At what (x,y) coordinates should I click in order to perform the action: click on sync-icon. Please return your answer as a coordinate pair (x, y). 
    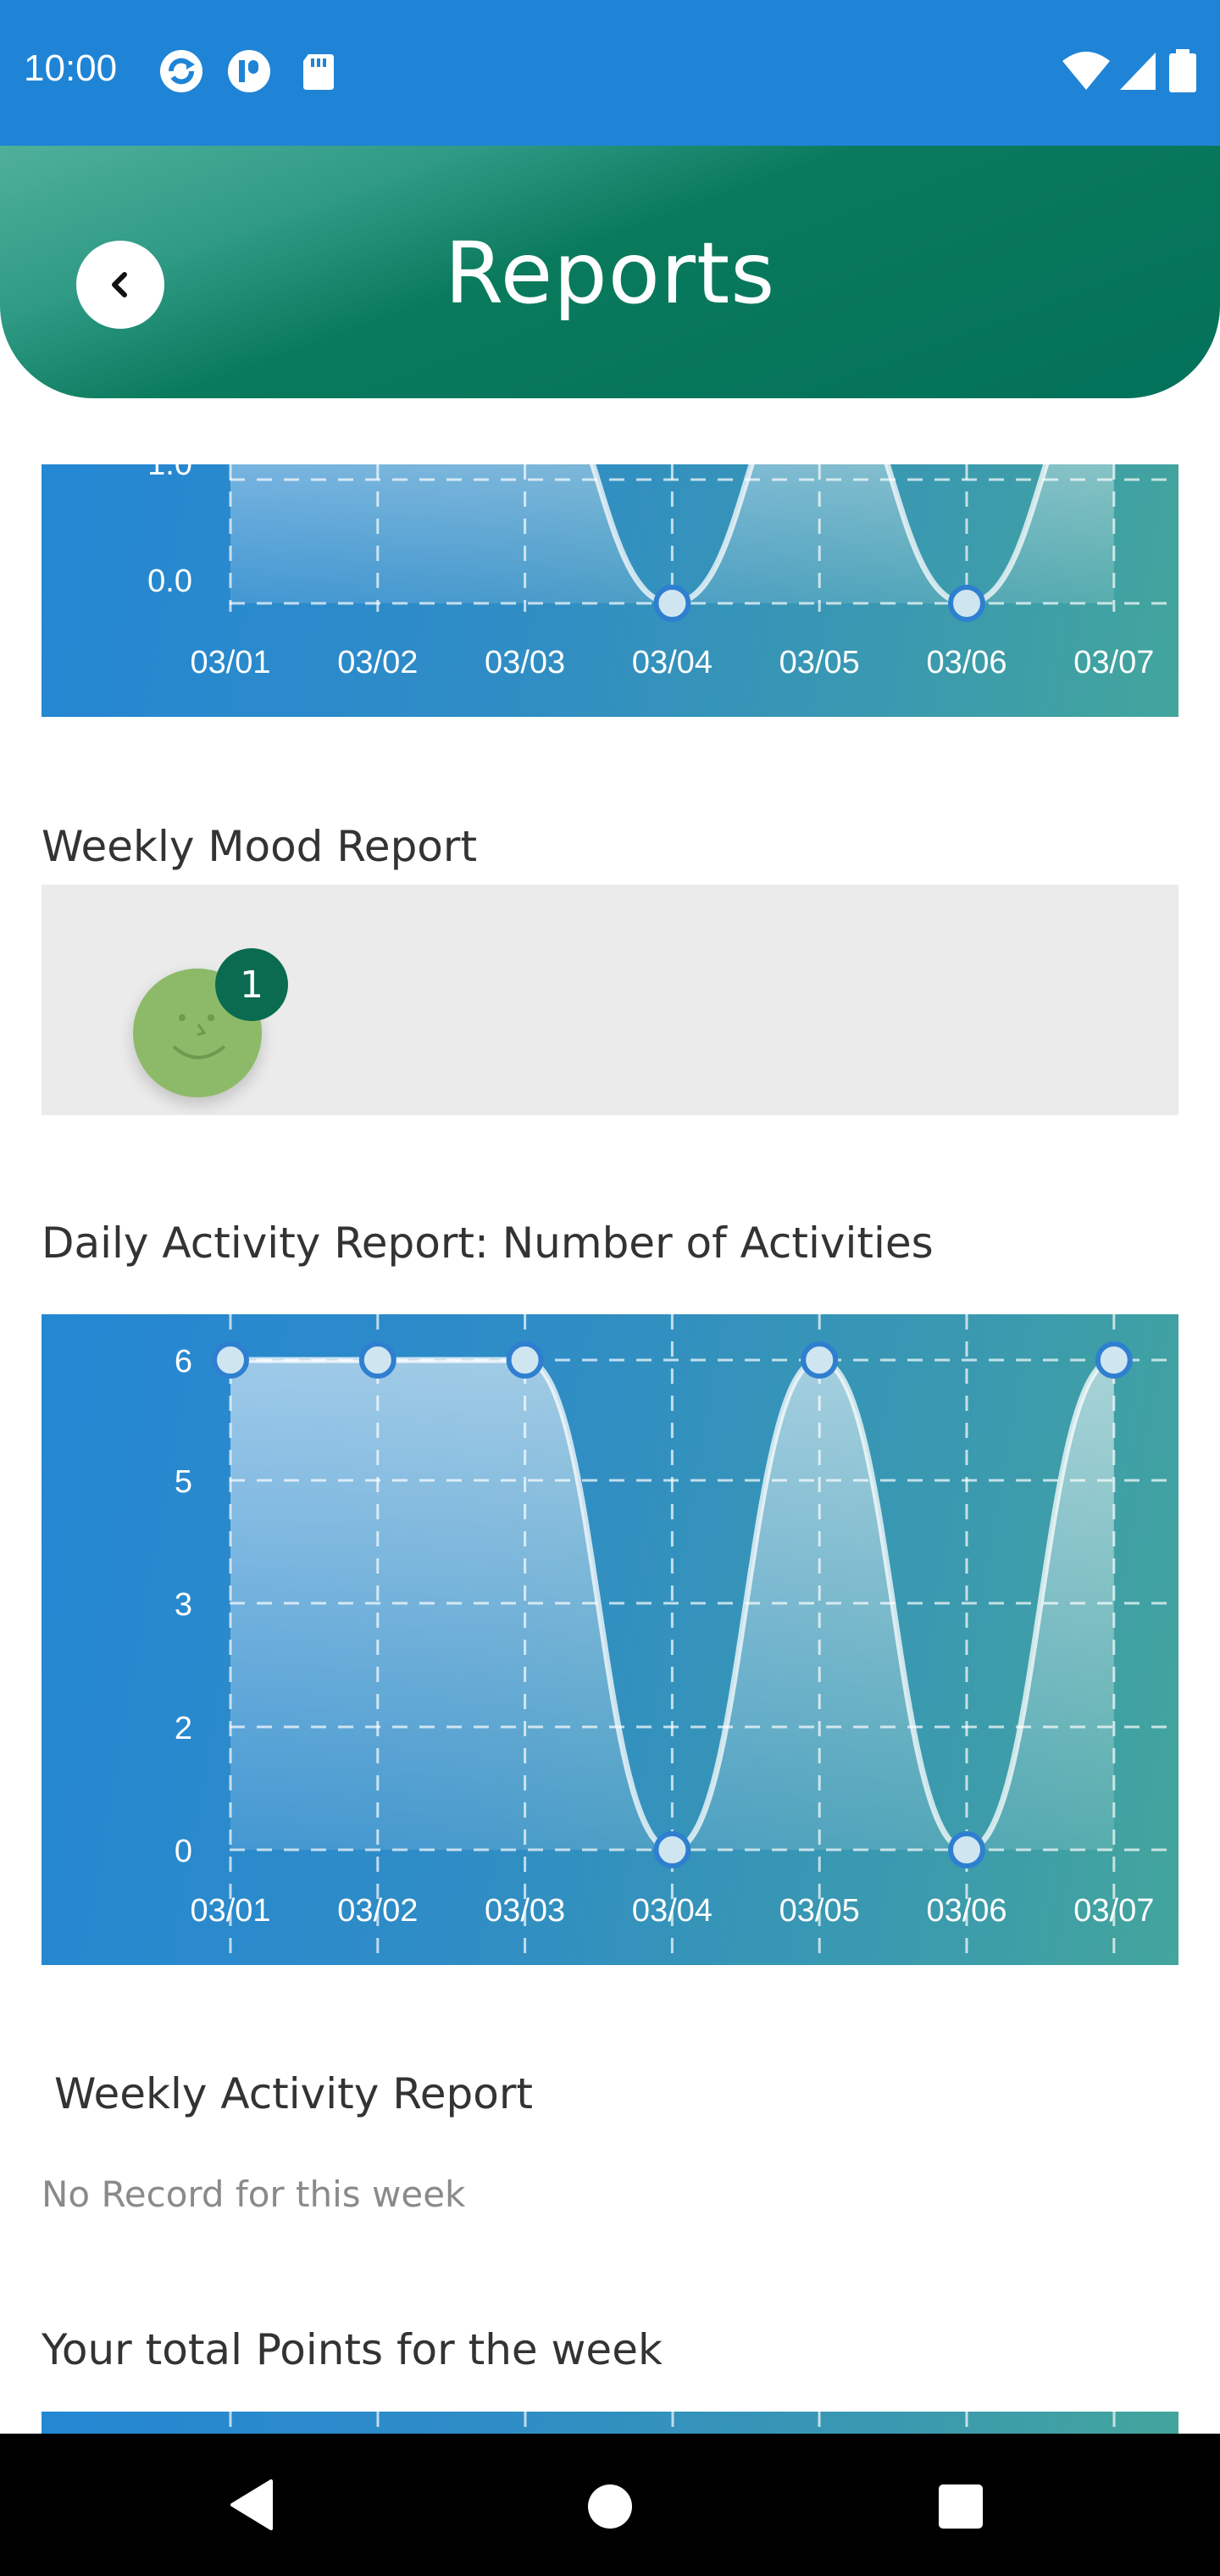
    Looking at the image, I should click on (181, 71).